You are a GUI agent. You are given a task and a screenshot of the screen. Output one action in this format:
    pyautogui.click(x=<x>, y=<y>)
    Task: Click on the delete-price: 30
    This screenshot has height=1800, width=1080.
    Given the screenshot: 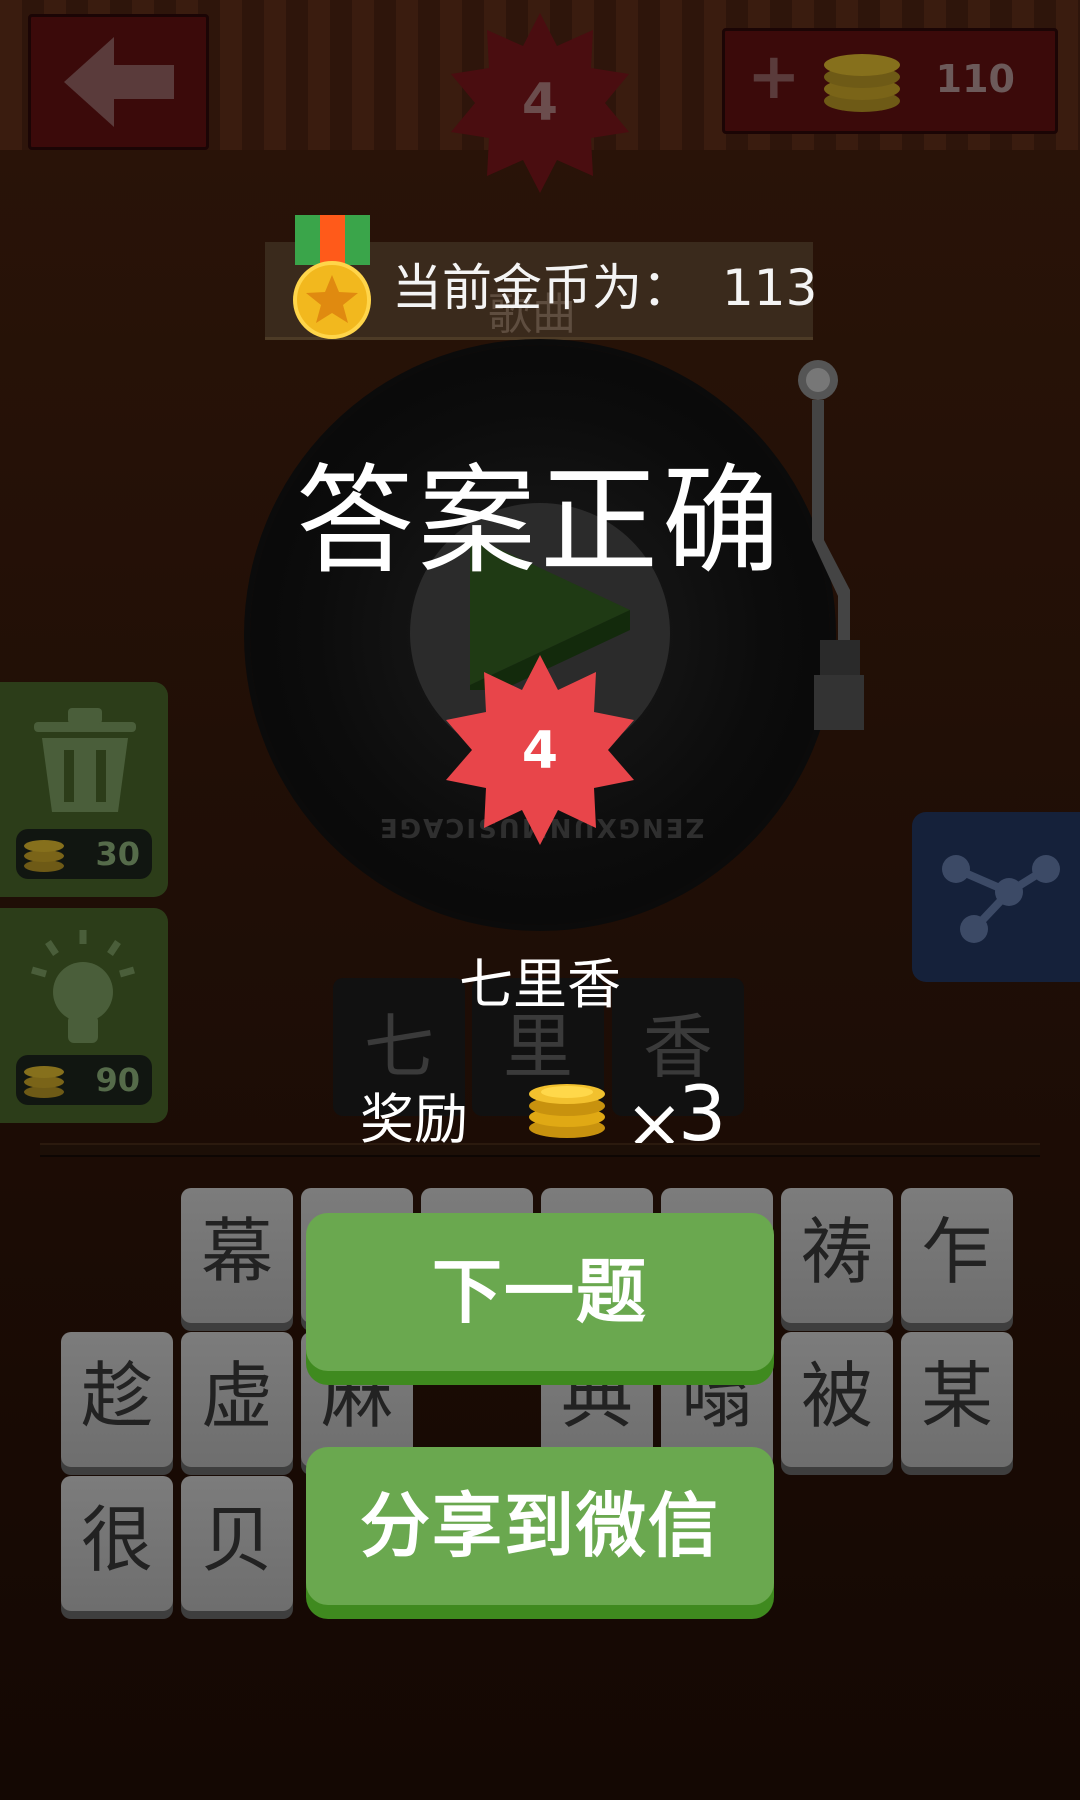 What is the action you would take?
    pyautogui.click(x=117, y=854)
    